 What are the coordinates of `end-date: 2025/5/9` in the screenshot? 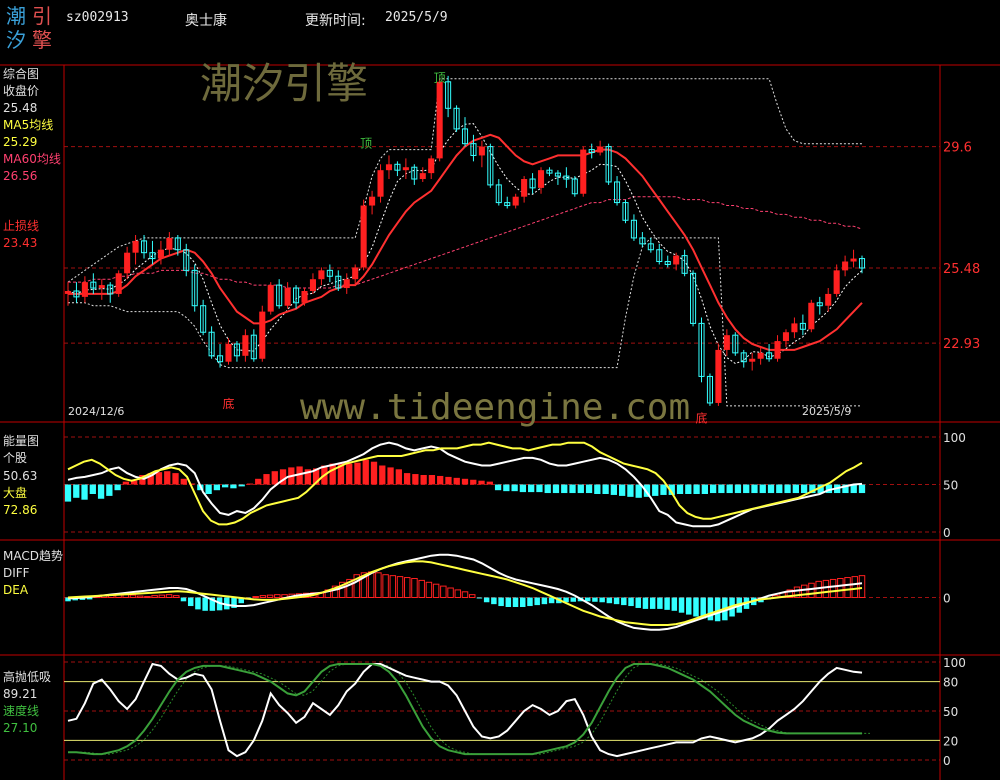 It's located at (827, 411).